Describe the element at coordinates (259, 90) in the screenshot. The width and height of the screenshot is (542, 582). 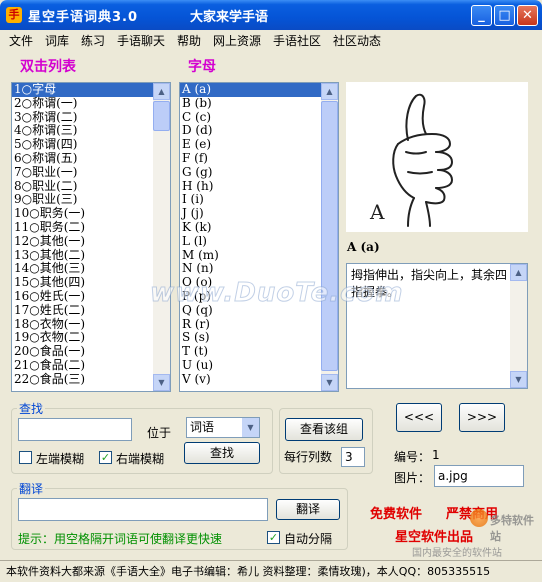
I see `letter-list-item: A (a)` at that location.